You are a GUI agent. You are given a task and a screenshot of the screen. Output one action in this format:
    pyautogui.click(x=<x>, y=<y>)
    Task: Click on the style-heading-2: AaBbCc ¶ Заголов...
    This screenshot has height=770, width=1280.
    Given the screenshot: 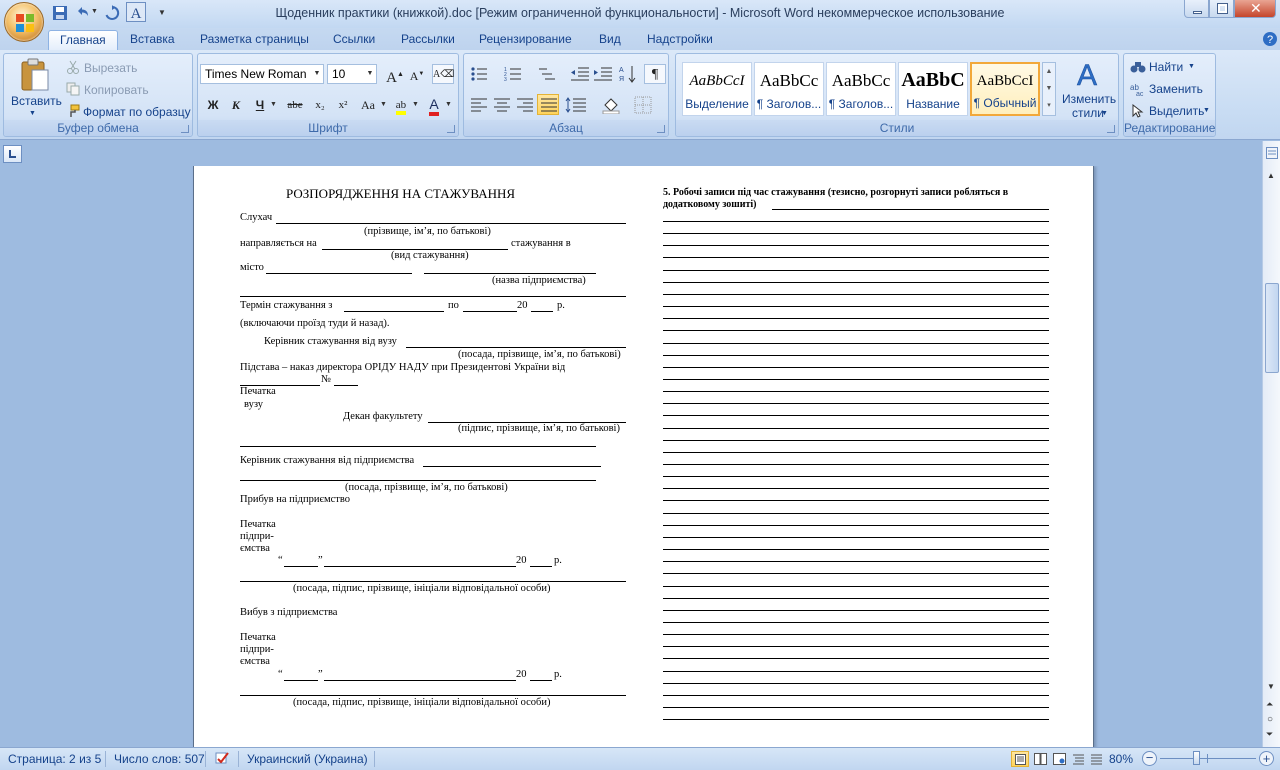 What is the action you would take?
    pyautogui.click(x=861, y=89)
    